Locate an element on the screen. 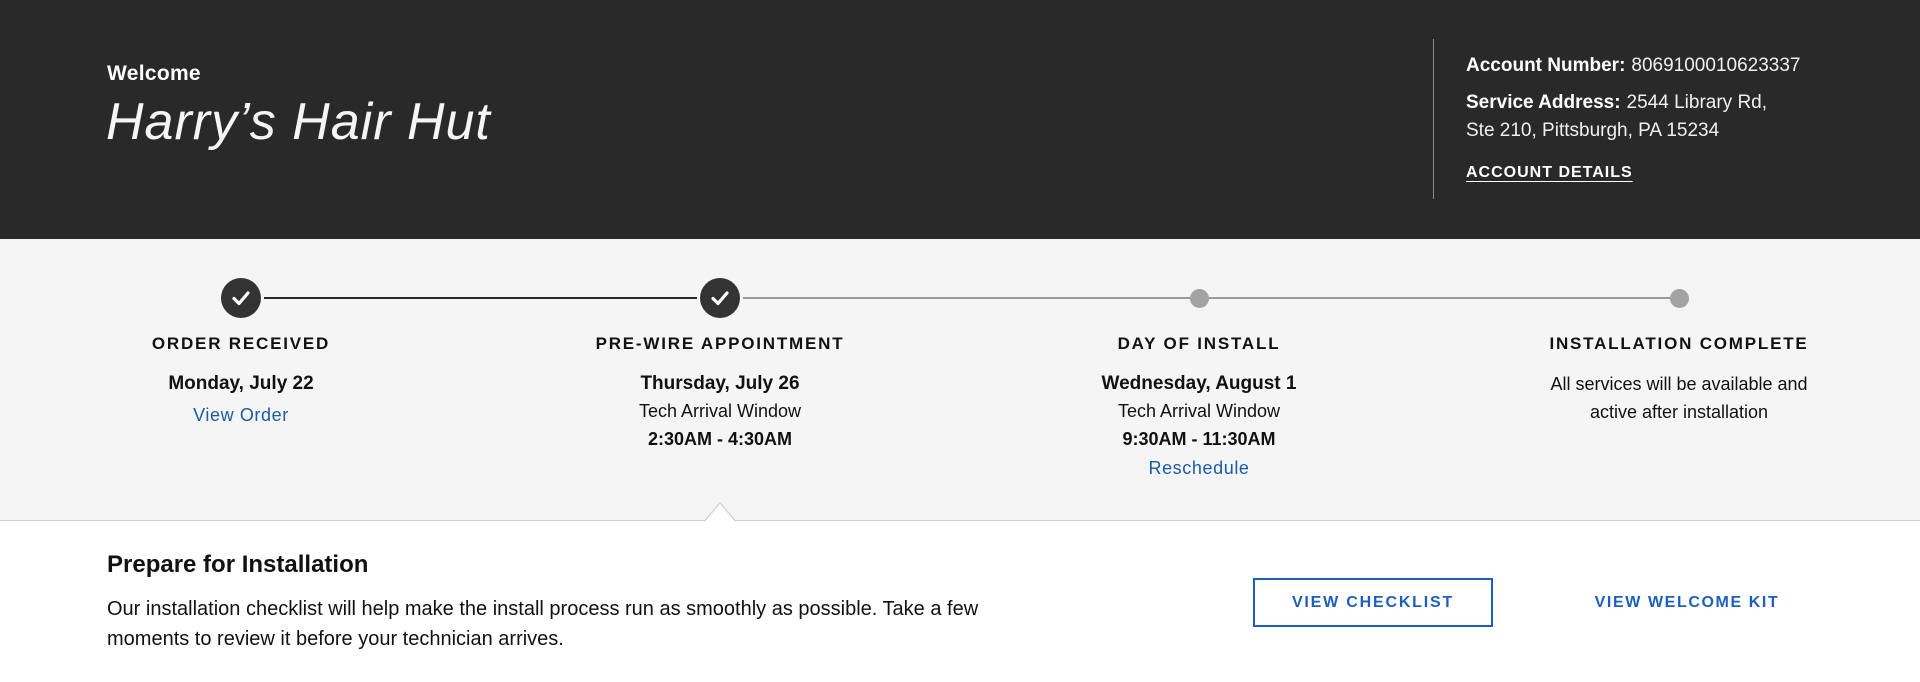  account-number-value: 8069100010623337 is located at coordinates (1716, 65).